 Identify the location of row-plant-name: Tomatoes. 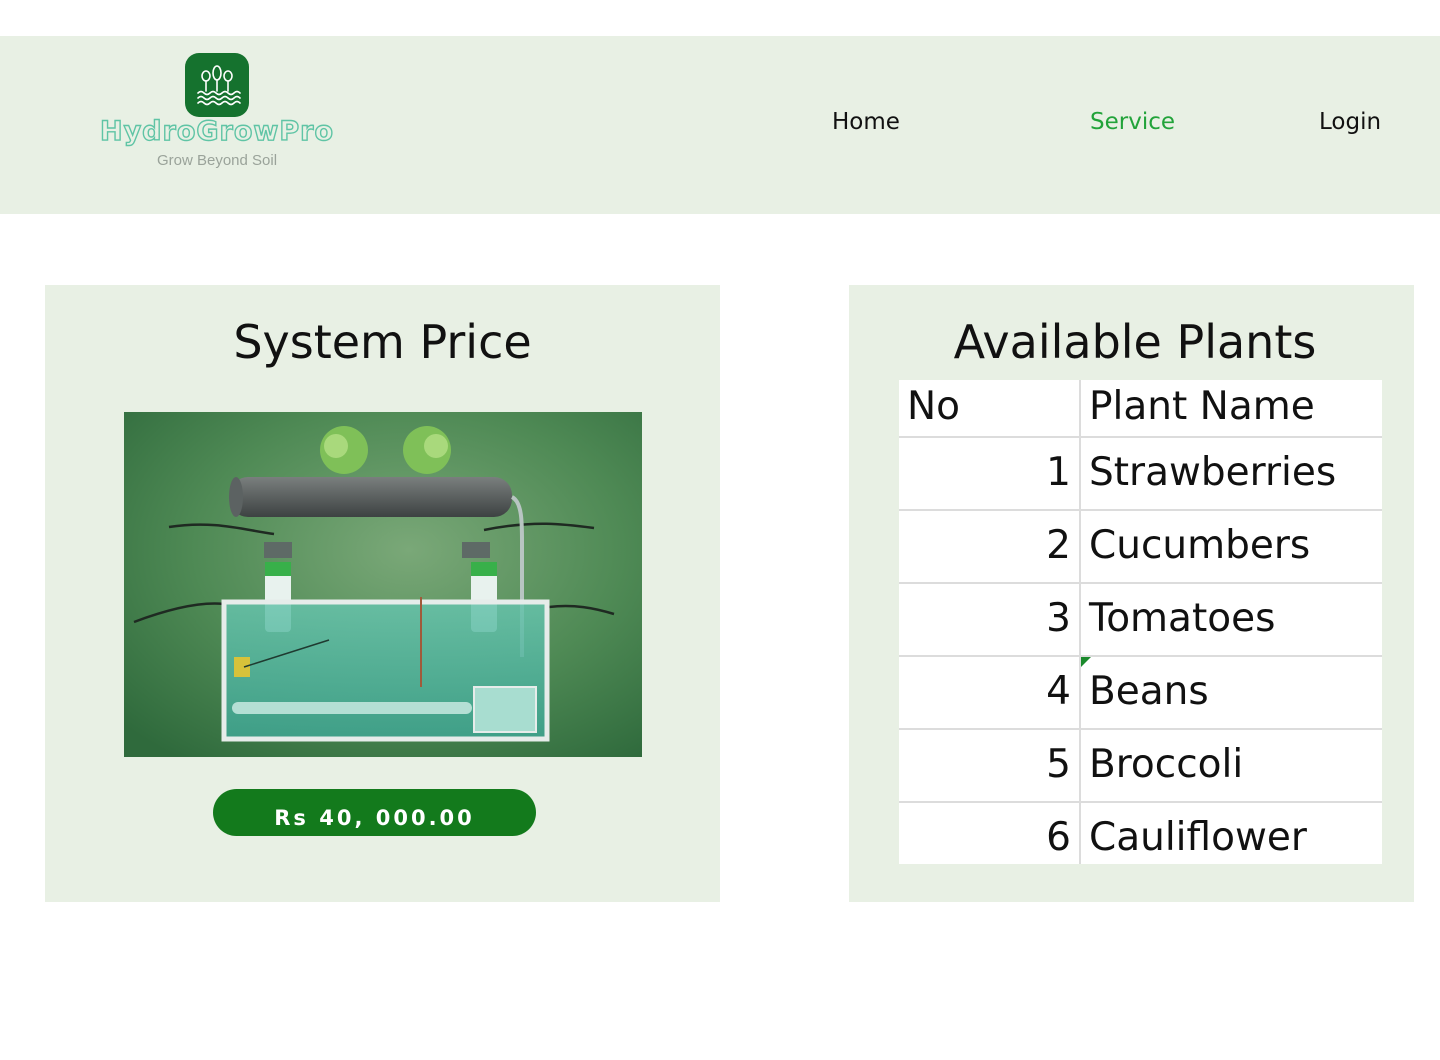
(1182, 618).